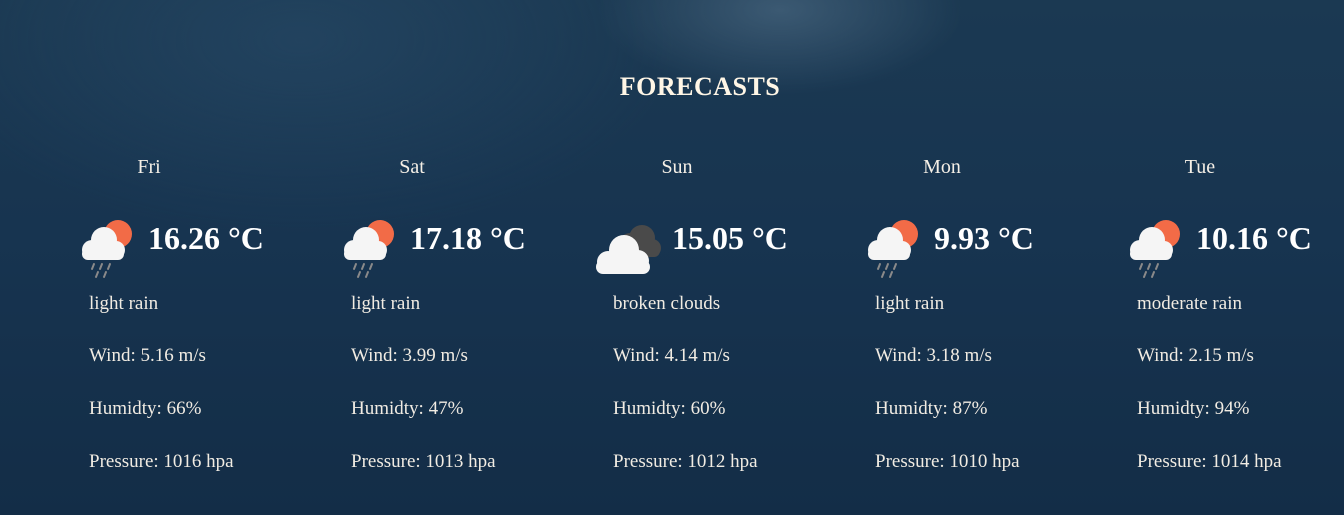 This screenshot has width=1344, height=515. Describe the element at coordinates (423, 461) in the screenshot. I see `forecast-pressure: Pressure: 1013 hpa` at that location.